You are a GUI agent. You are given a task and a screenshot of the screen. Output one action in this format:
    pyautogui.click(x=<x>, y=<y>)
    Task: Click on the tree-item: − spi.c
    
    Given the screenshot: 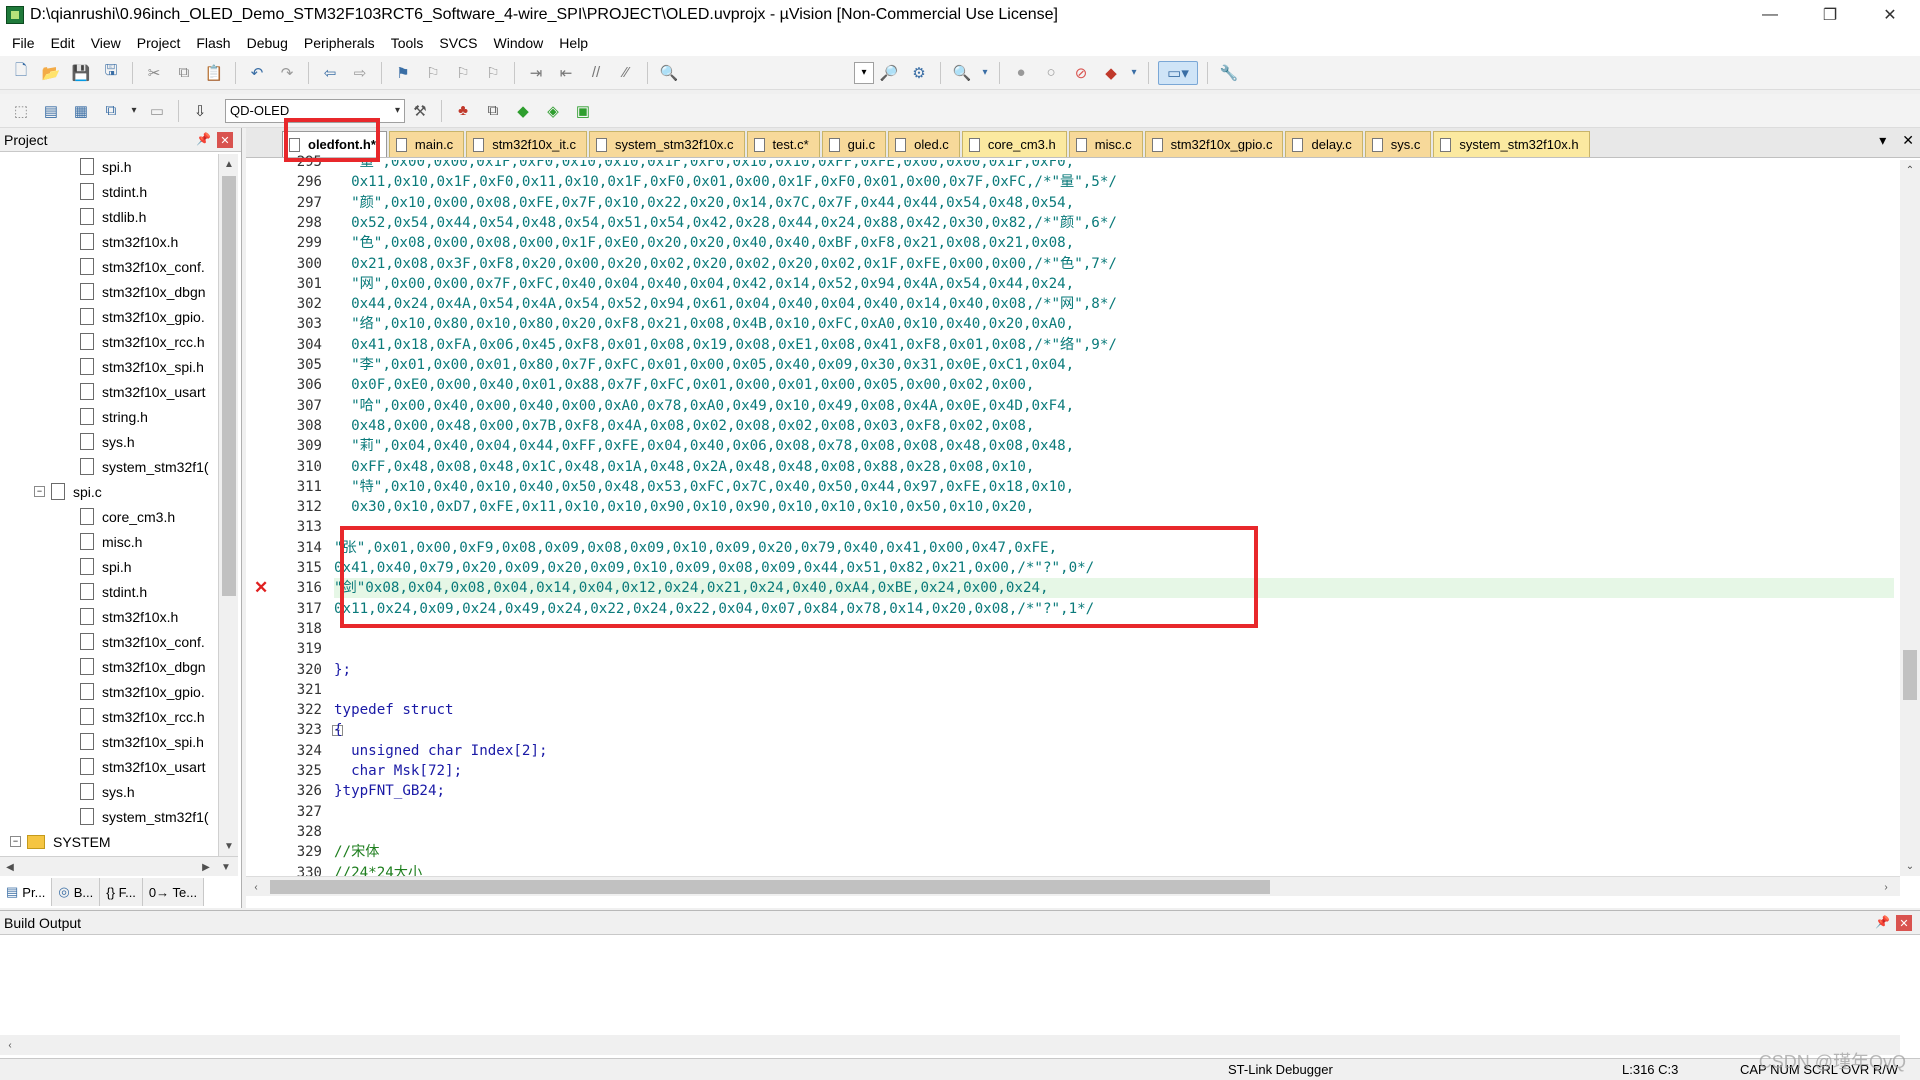 What is the action you would take?
    pyautogui.click(x=109, y=491)
    